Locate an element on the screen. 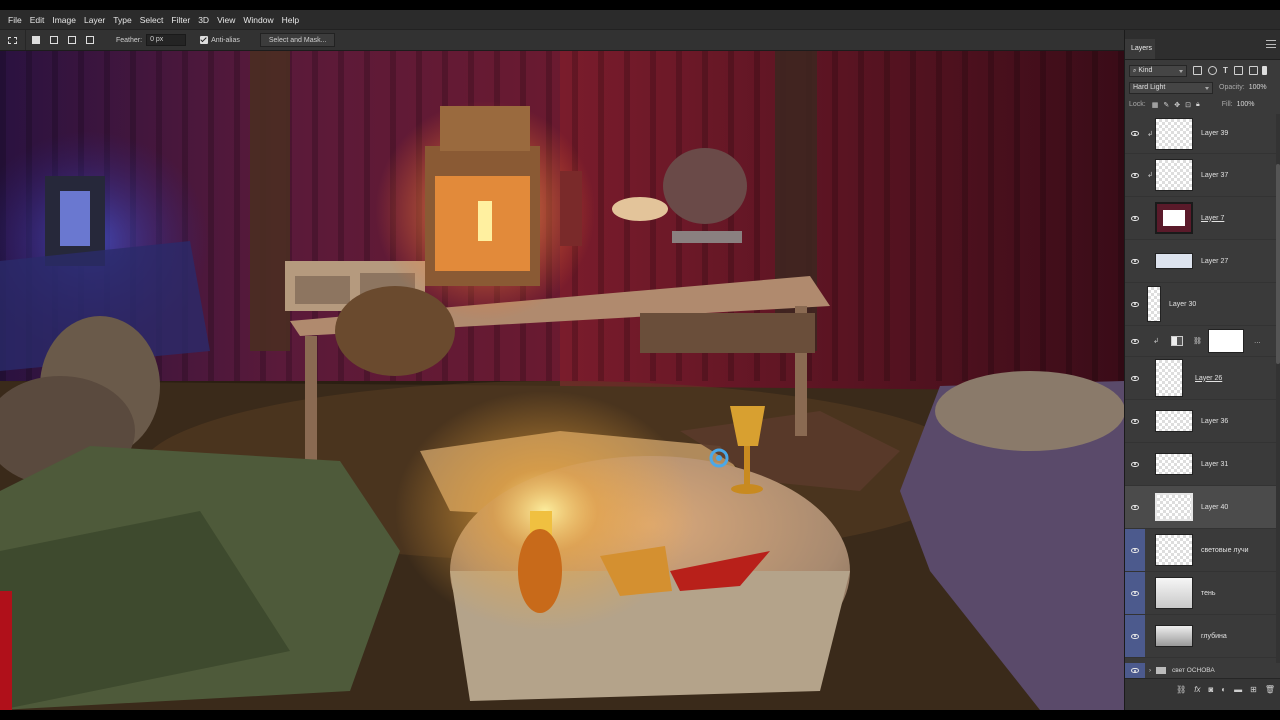 The width and height of the screenshot is (1280, 720). filter-kind-dropdown: ⌕ Kind is located at coordinates (1158, 70).